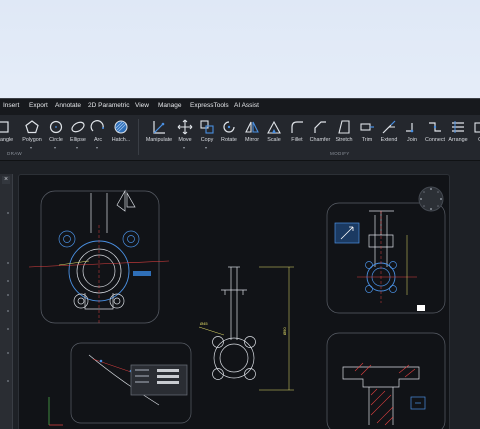  I want to click on arrange-icon, so click(458, 127).